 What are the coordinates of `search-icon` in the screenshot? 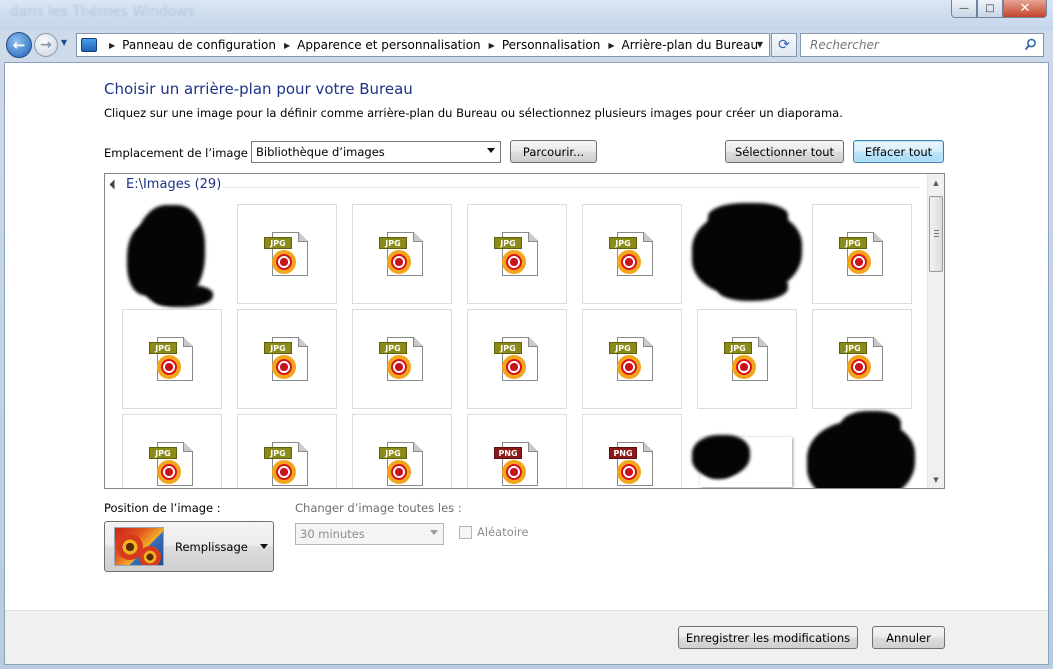 It's located at (1030, 44).